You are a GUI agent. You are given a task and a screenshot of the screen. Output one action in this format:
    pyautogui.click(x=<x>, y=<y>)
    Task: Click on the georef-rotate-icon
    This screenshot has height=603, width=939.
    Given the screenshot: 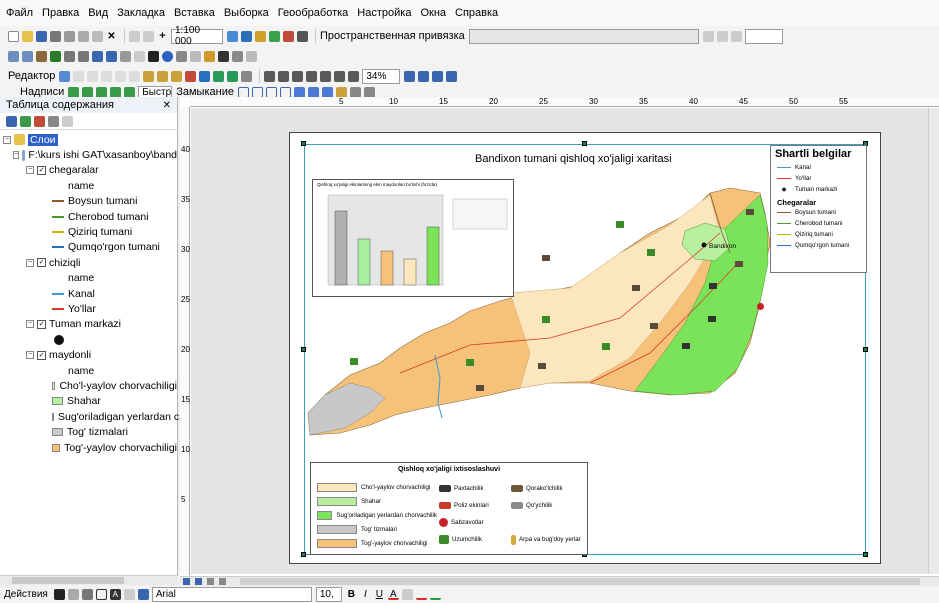 What is the action you would take?
    pyautogui.click(x=299, y=92)
    